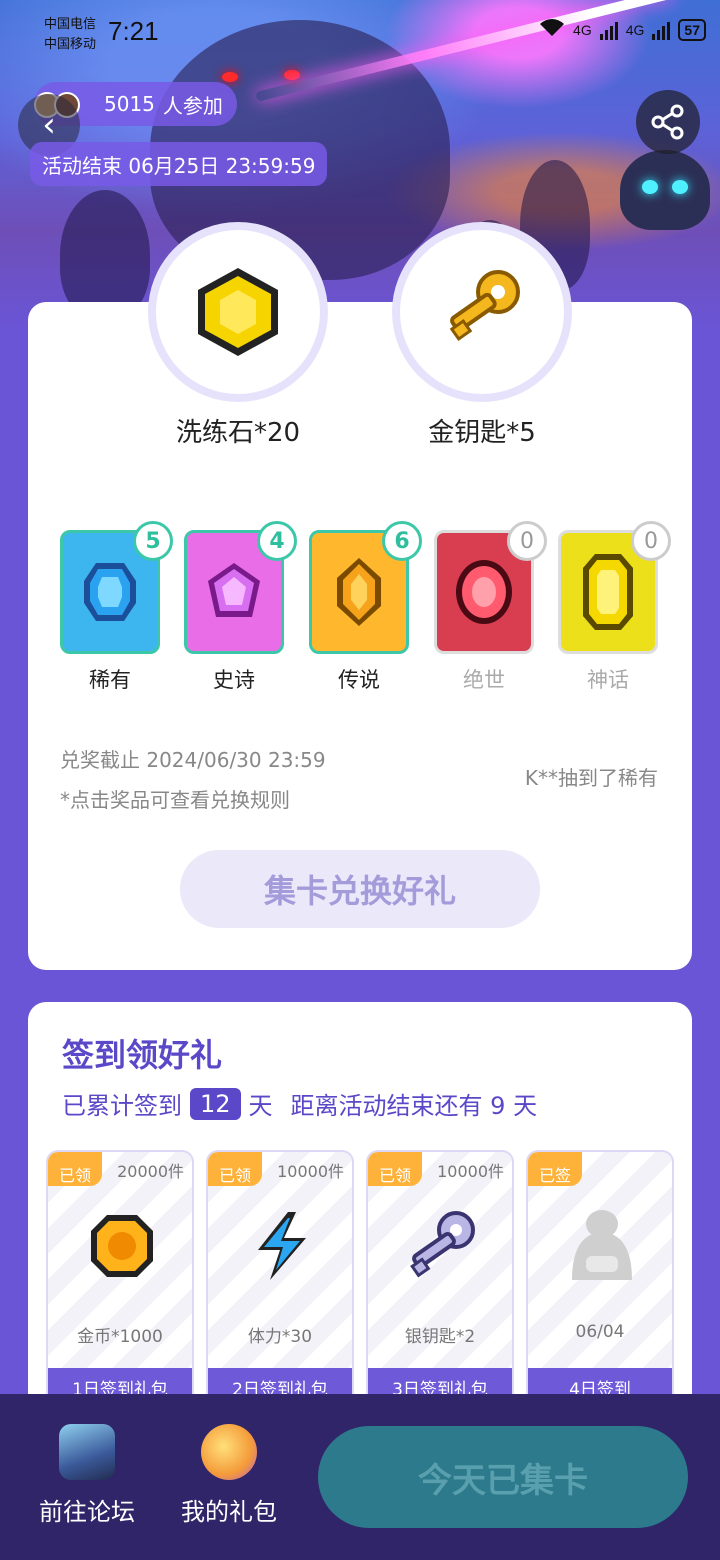 Image resolution: width=720 pixels, height=1560 pixels. What do you see at coordinates (87, 1512) in the screenshot?
I see `forum-label: 前往论坛` at bounding box center [87, 1512].